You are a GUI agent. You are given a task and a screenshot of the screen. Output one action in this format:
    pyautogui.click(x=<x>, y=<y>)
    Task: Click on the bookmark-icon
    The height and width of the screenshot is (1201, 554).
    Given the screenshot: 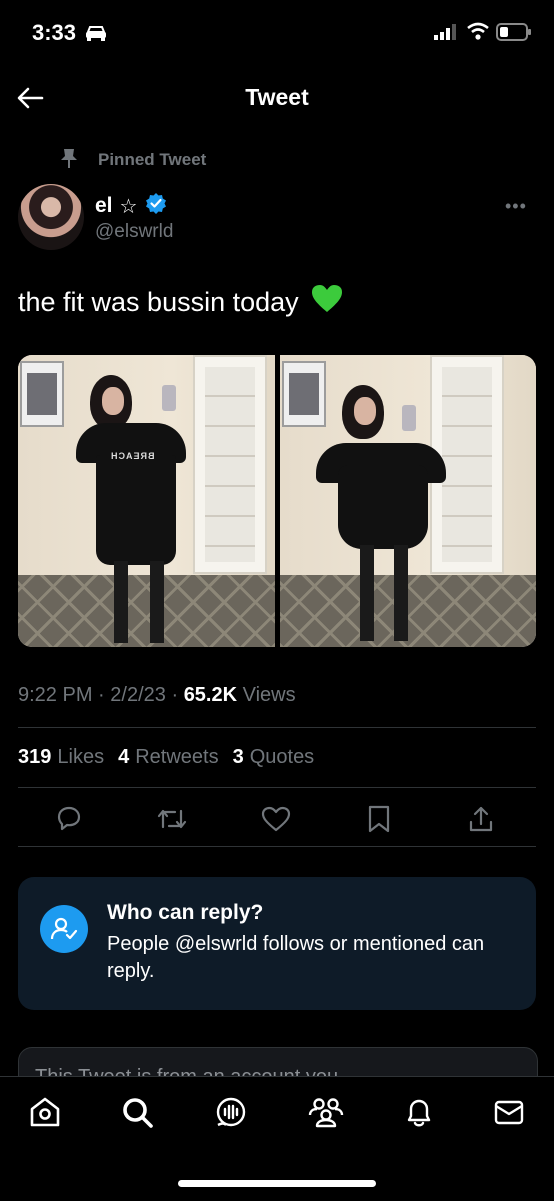 What is the action you would take?
    pyautogui.click(x=379, y=821)
    